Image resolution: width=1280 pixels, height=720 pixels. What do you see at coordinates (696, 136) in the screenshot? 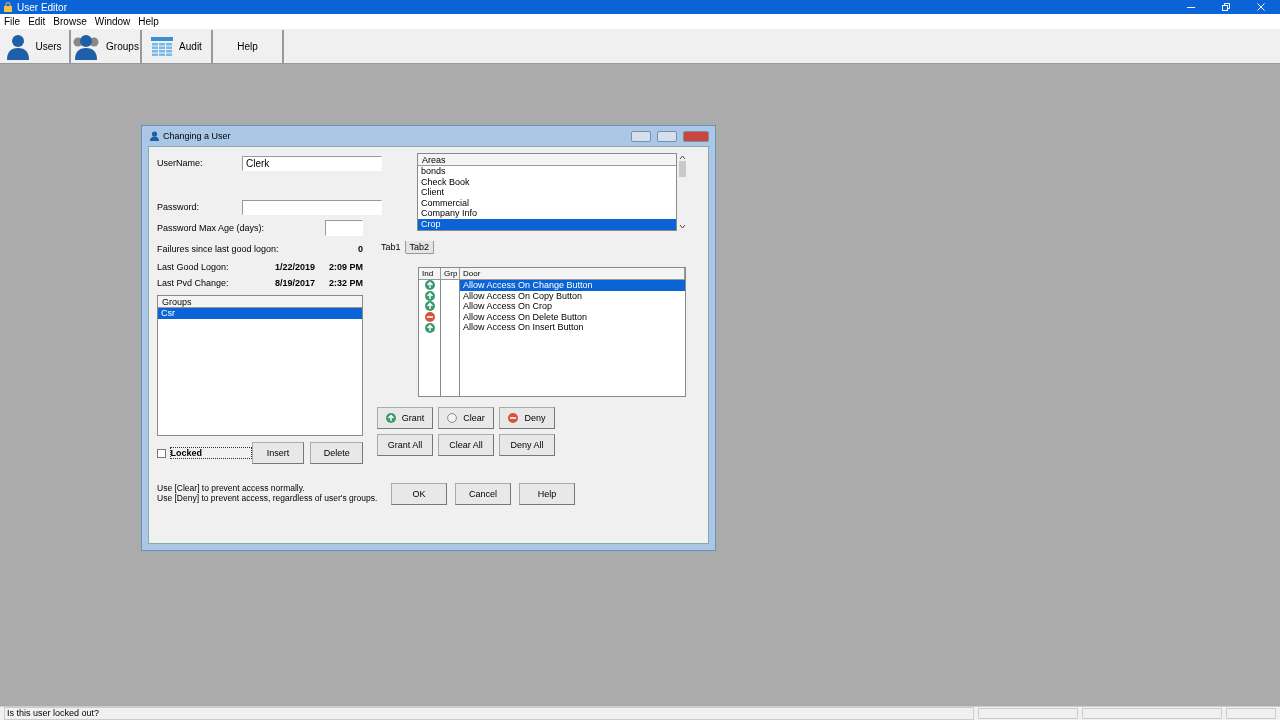
I see `close-button` at bounding box center [696, 136].